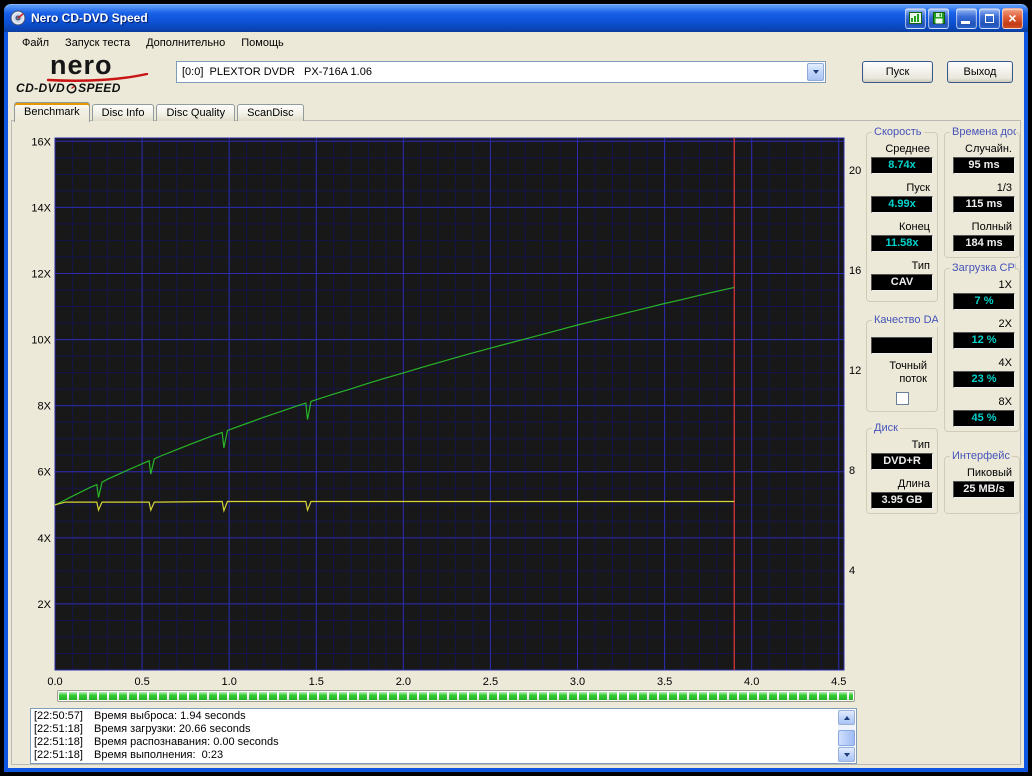  I want to click on log-text: Время выполнения: 0:23, so click(159, 755).